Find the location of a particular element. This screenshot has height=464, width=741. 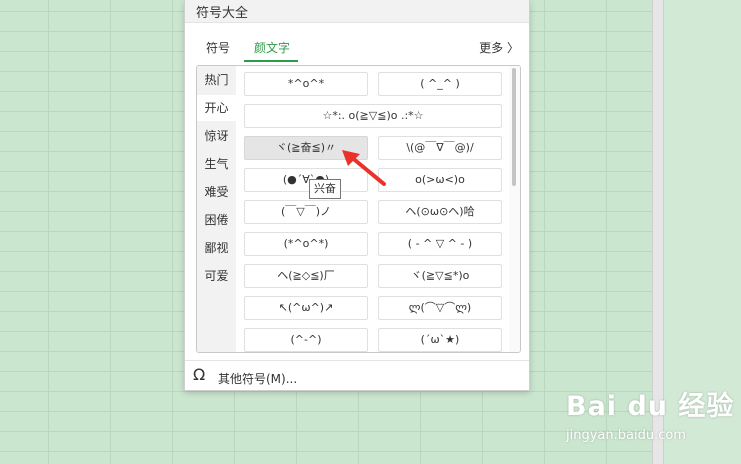

tooltip: 兴奋 is located at coordinates (325, 189).